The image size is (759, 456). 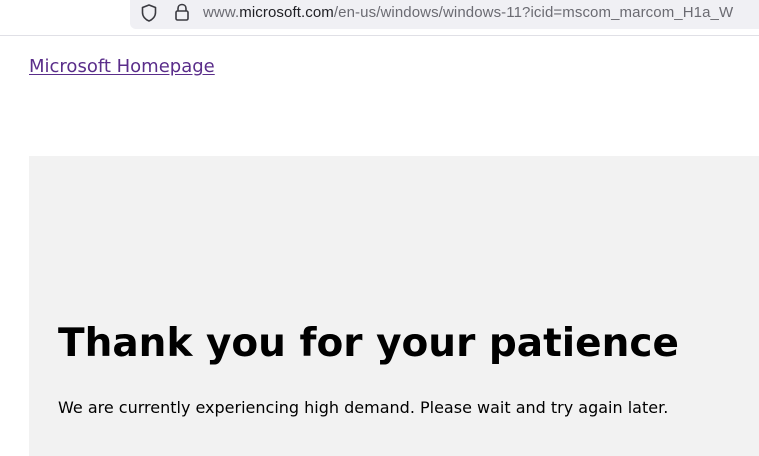 What do you see at coordinates (368, 343) in the screenshot?
I see `page-title: Thank you for your patience` at bounding box center [368, 343].